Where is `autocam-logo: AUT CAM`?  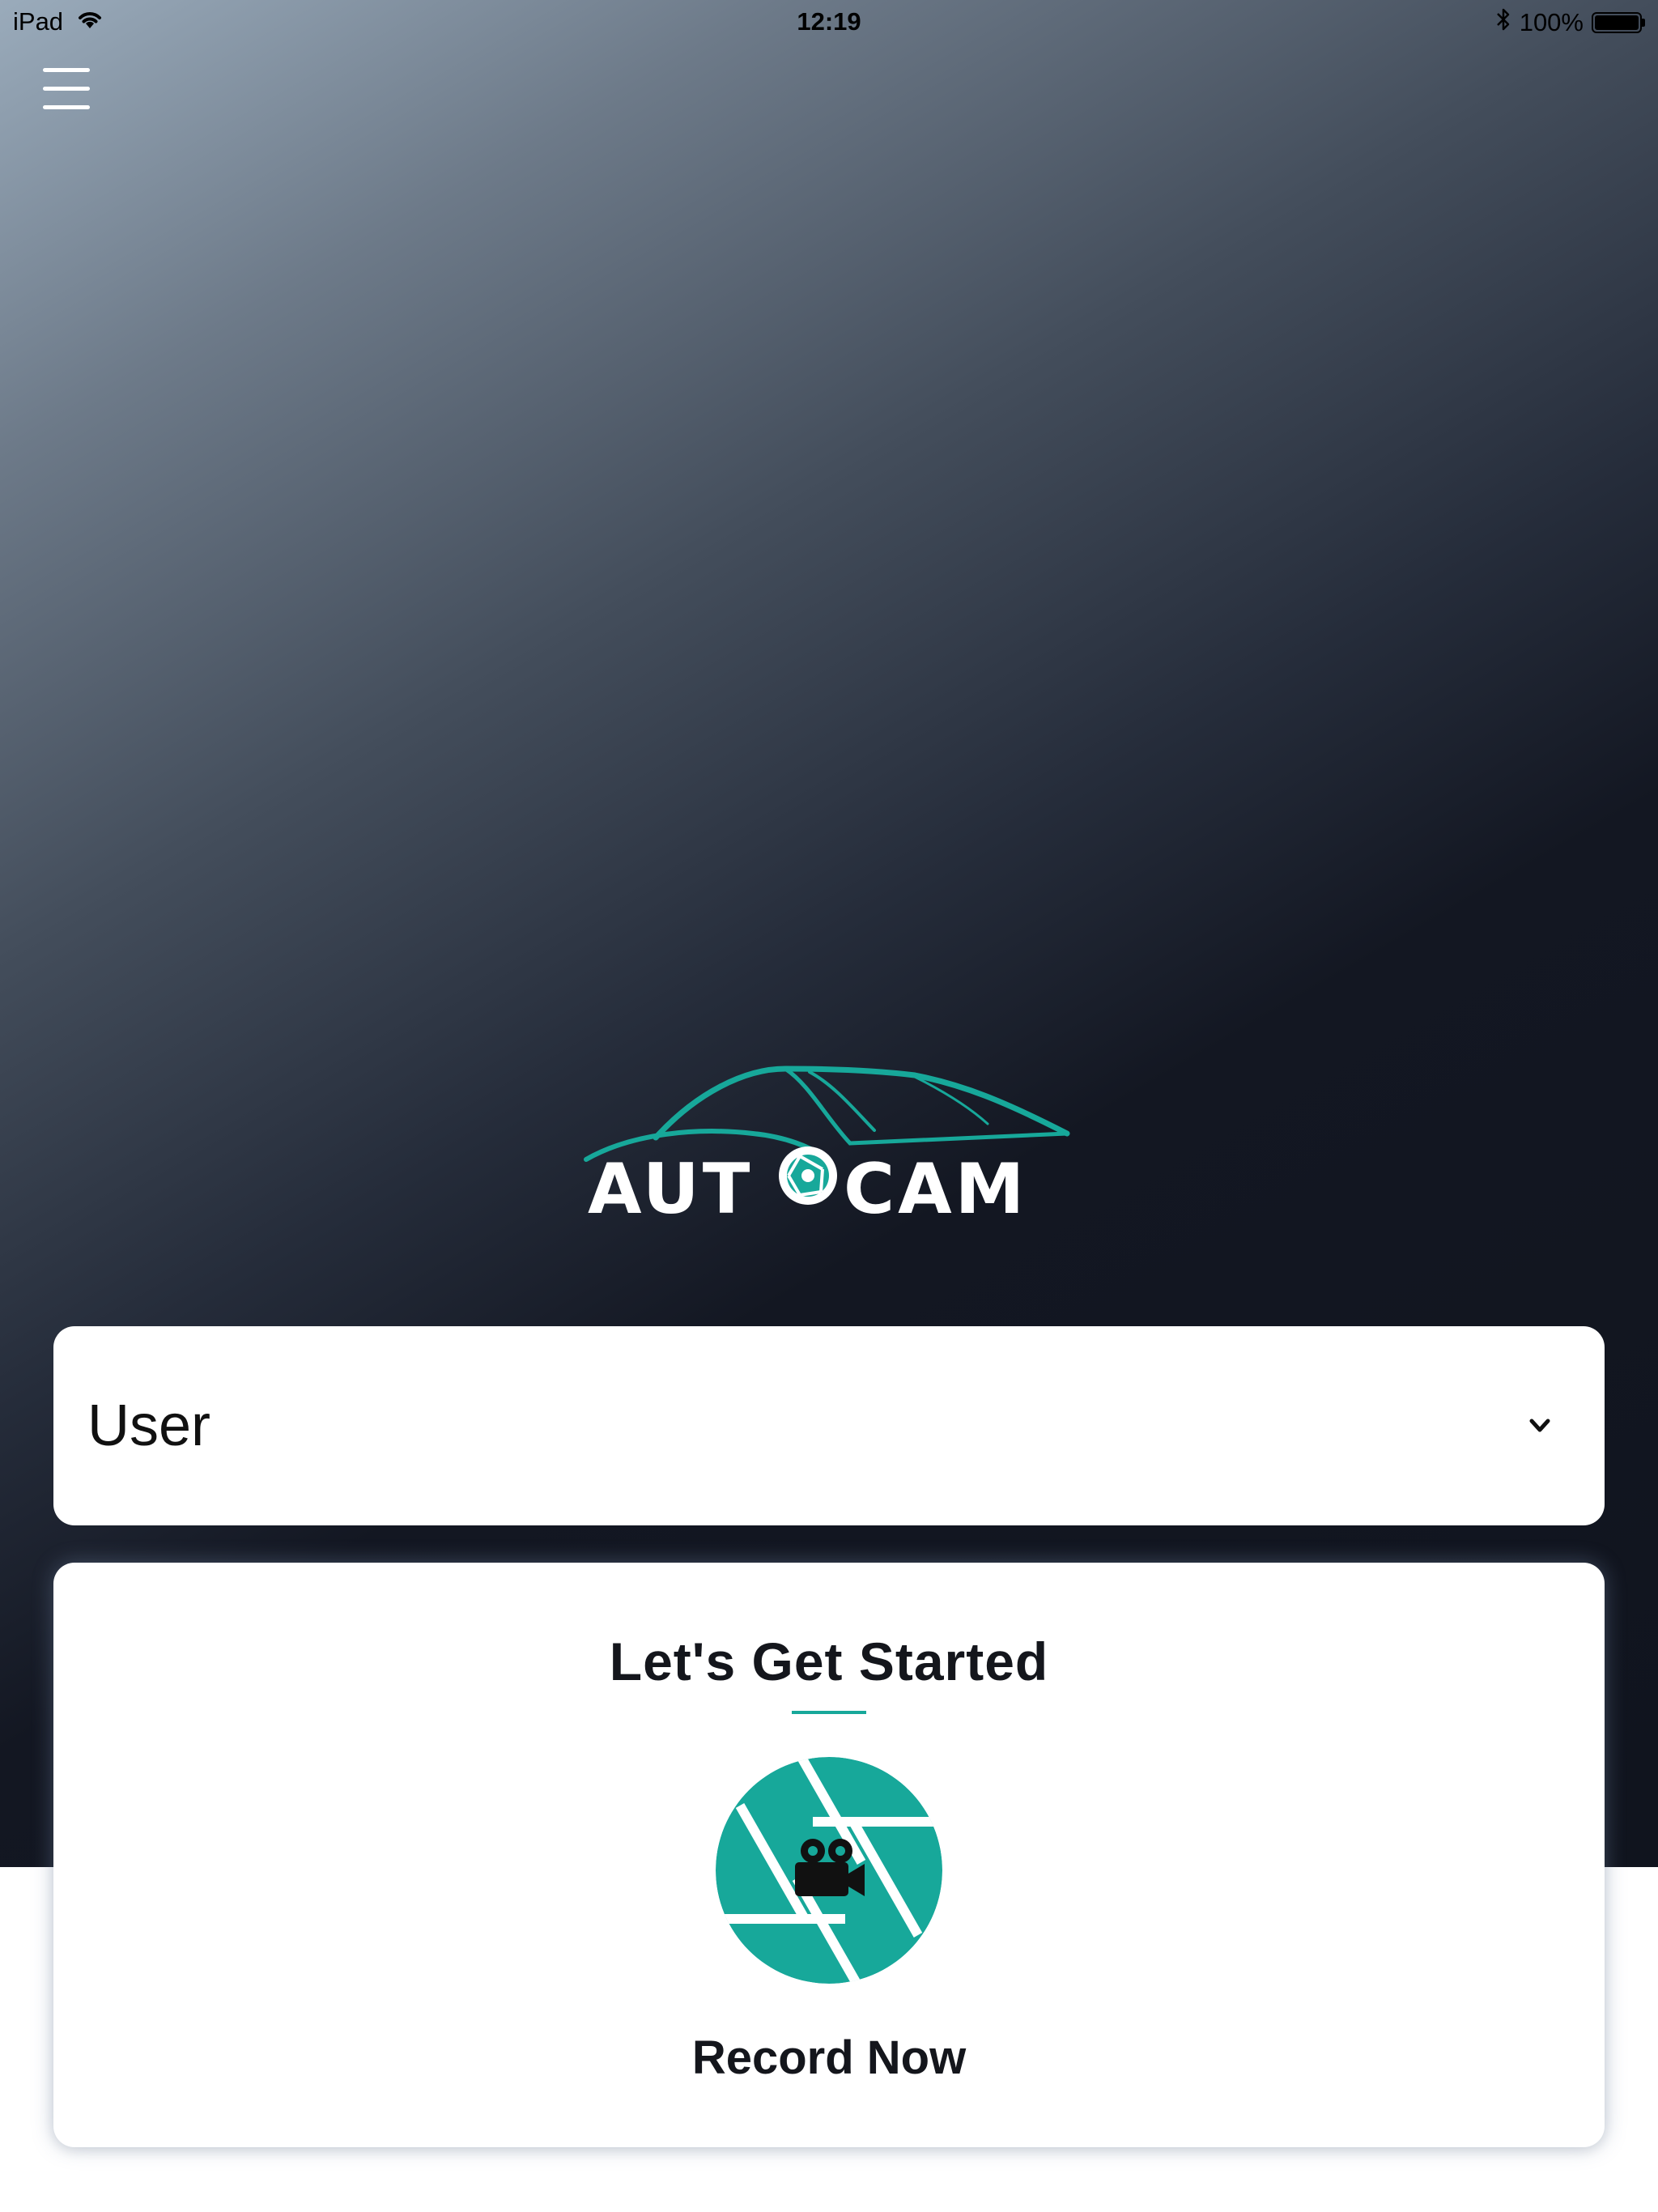 autocam-logo: AUT CAM is located at coordinates (830, 1142).